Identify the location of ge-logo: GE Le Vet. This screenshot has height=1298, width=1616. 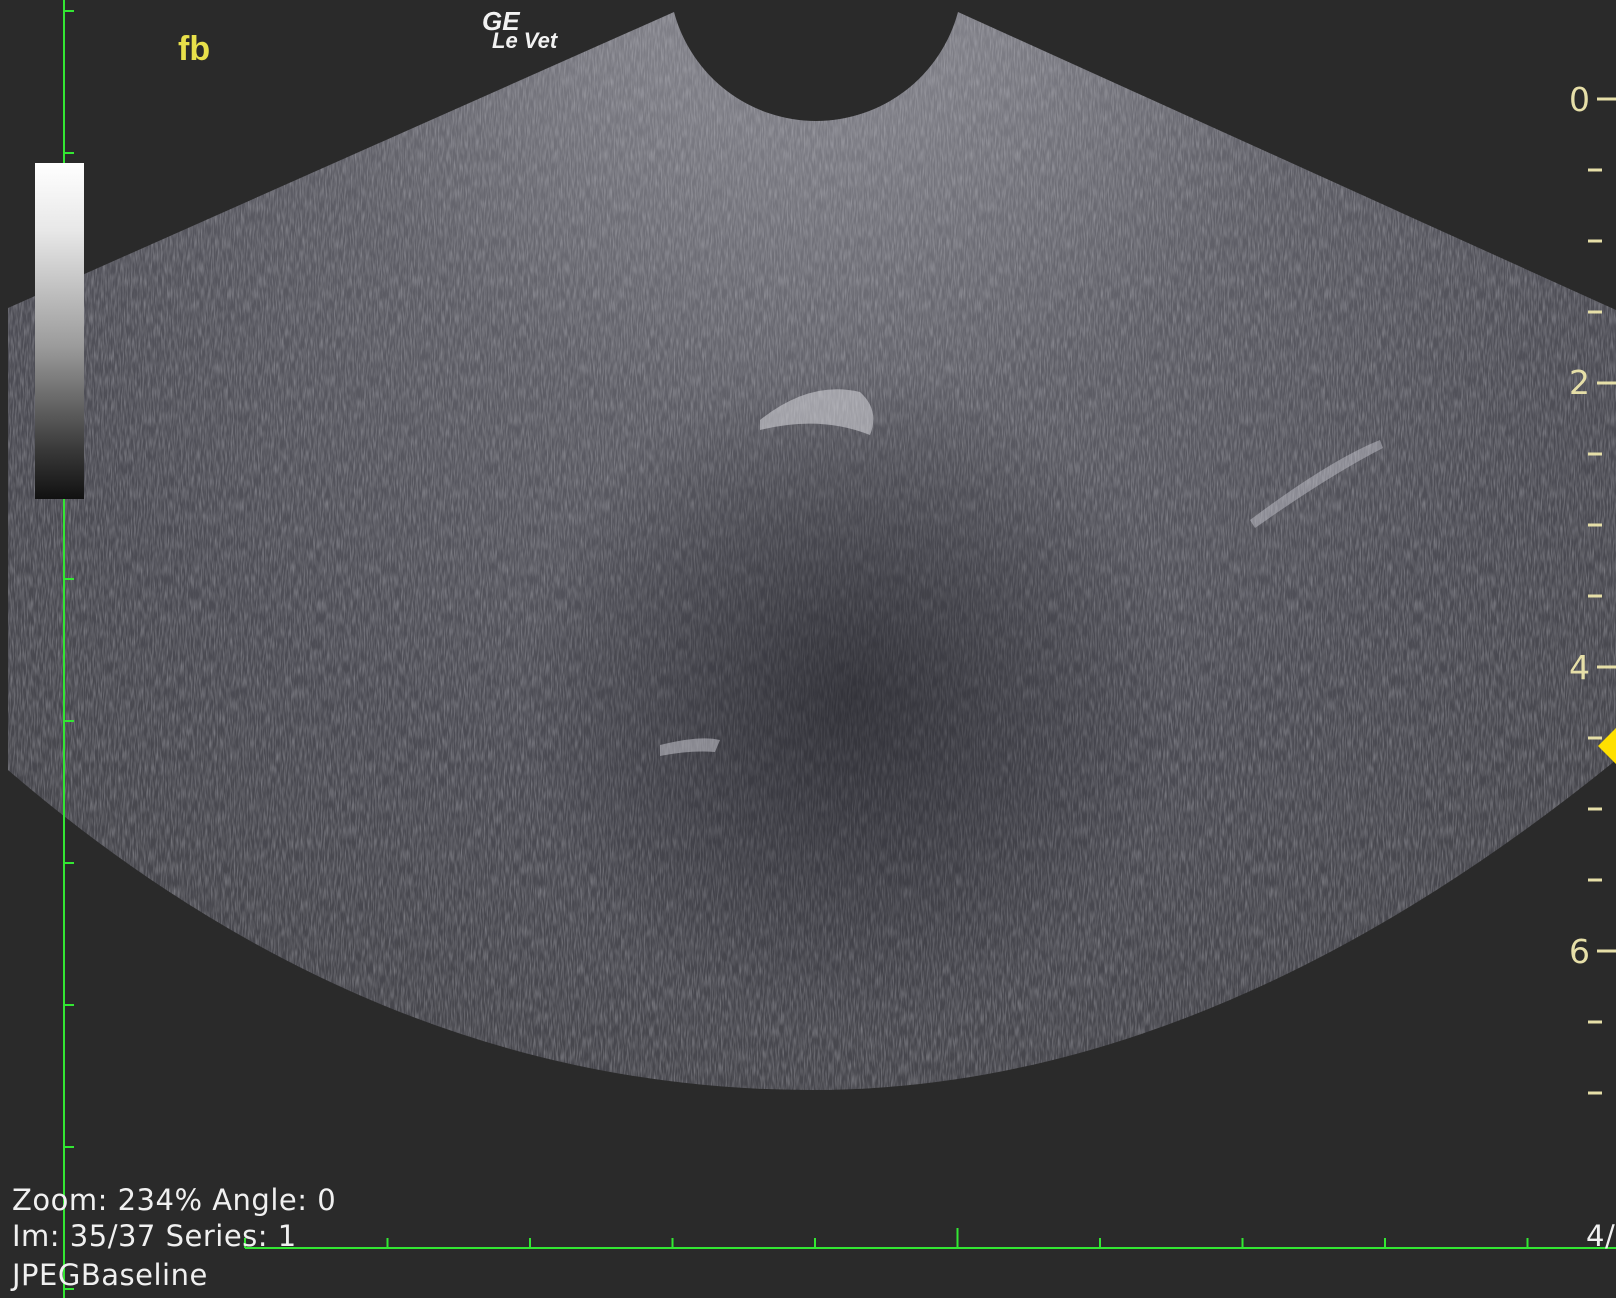
(537, 31).